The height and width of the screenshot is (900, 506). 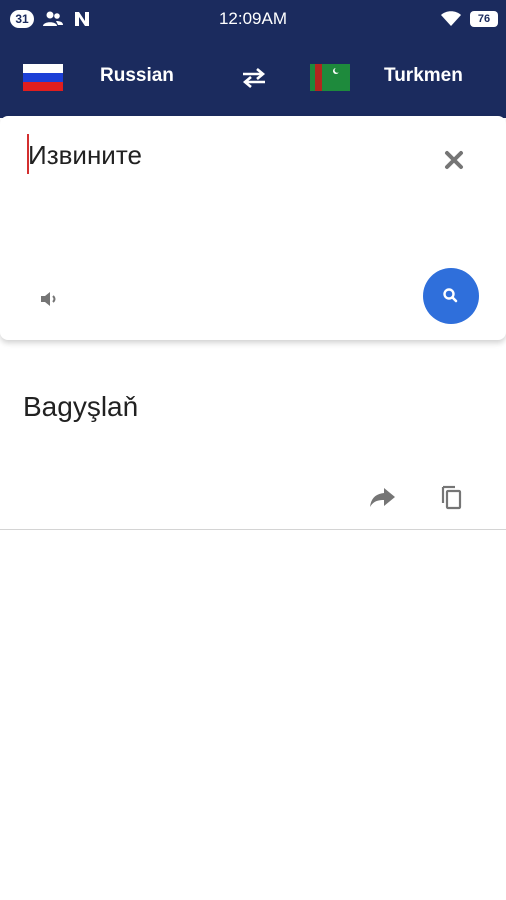 What do you see at coordinates (137, 76) in the screenshot?
I see `source-language-label: Russian` at bounding box center [137, 76].